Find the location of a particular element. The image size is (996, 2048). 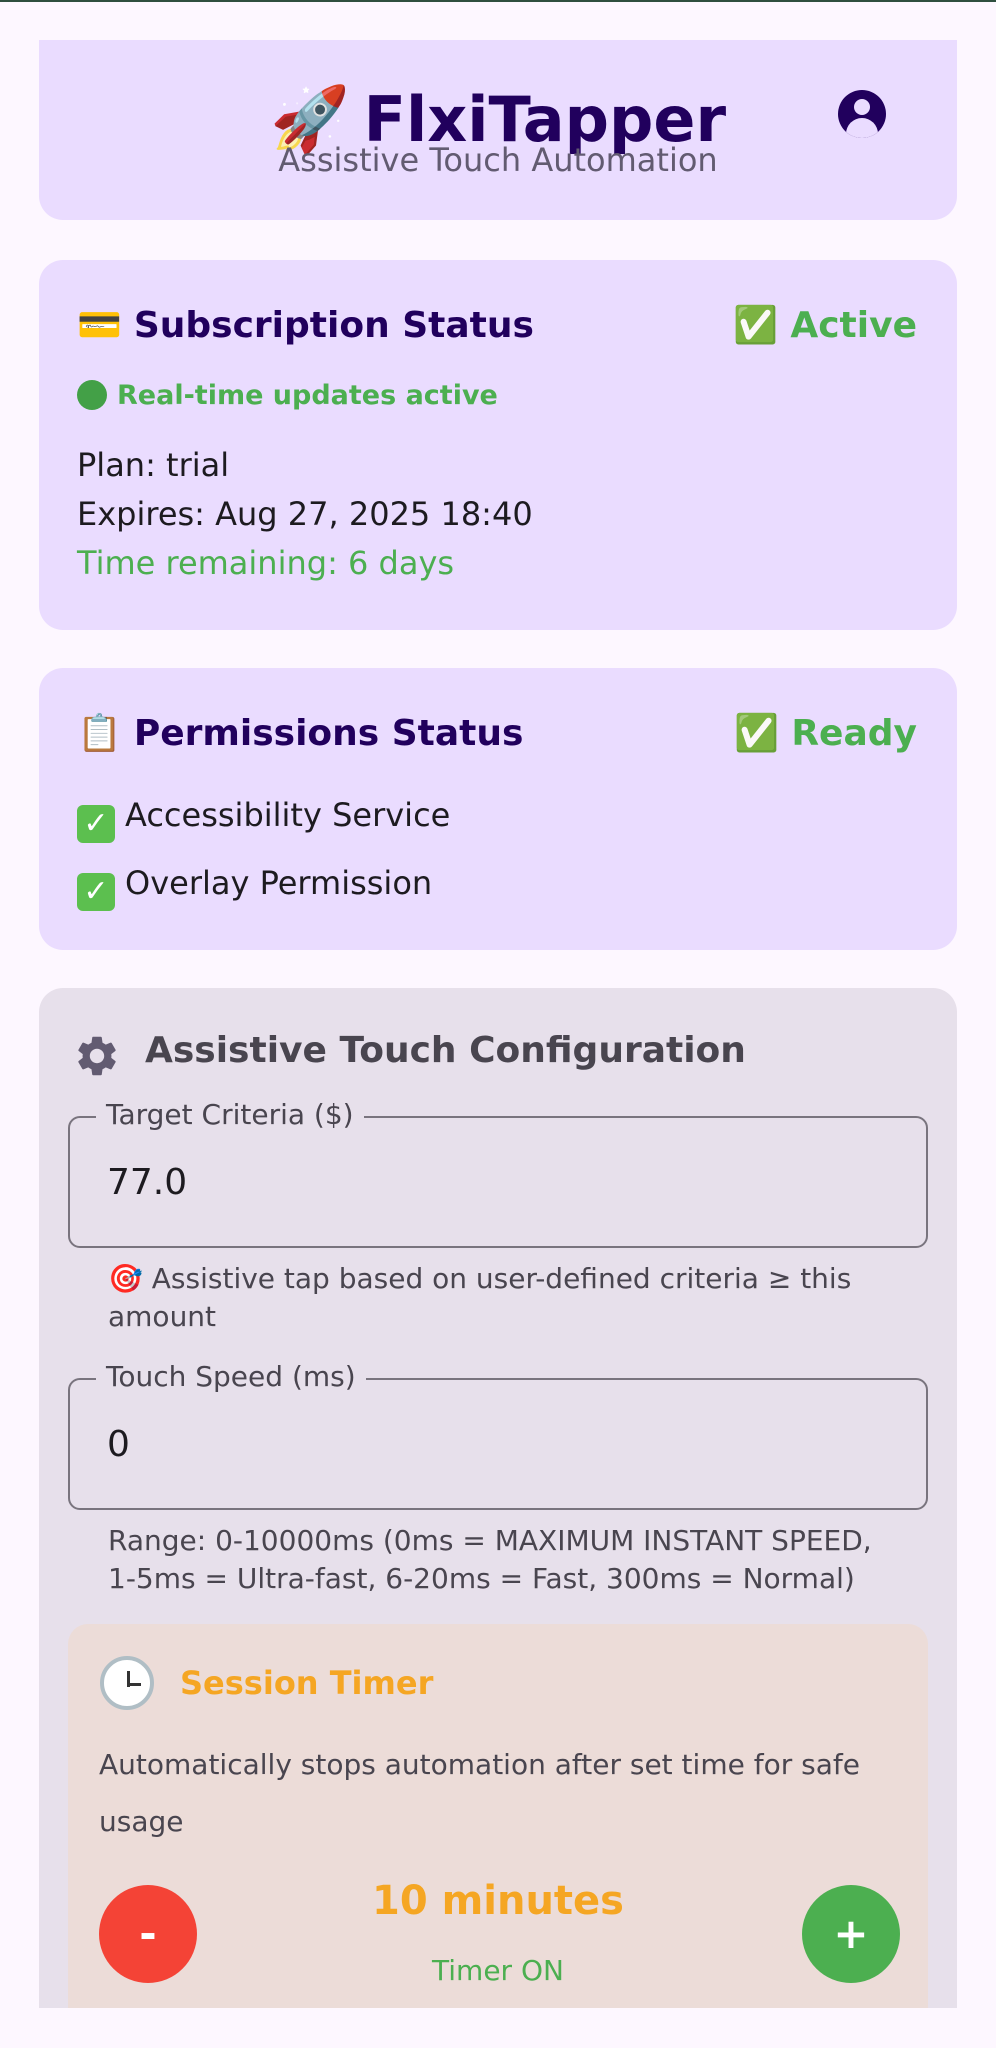

avatar-shoulders is located at coordinates (862, 128).